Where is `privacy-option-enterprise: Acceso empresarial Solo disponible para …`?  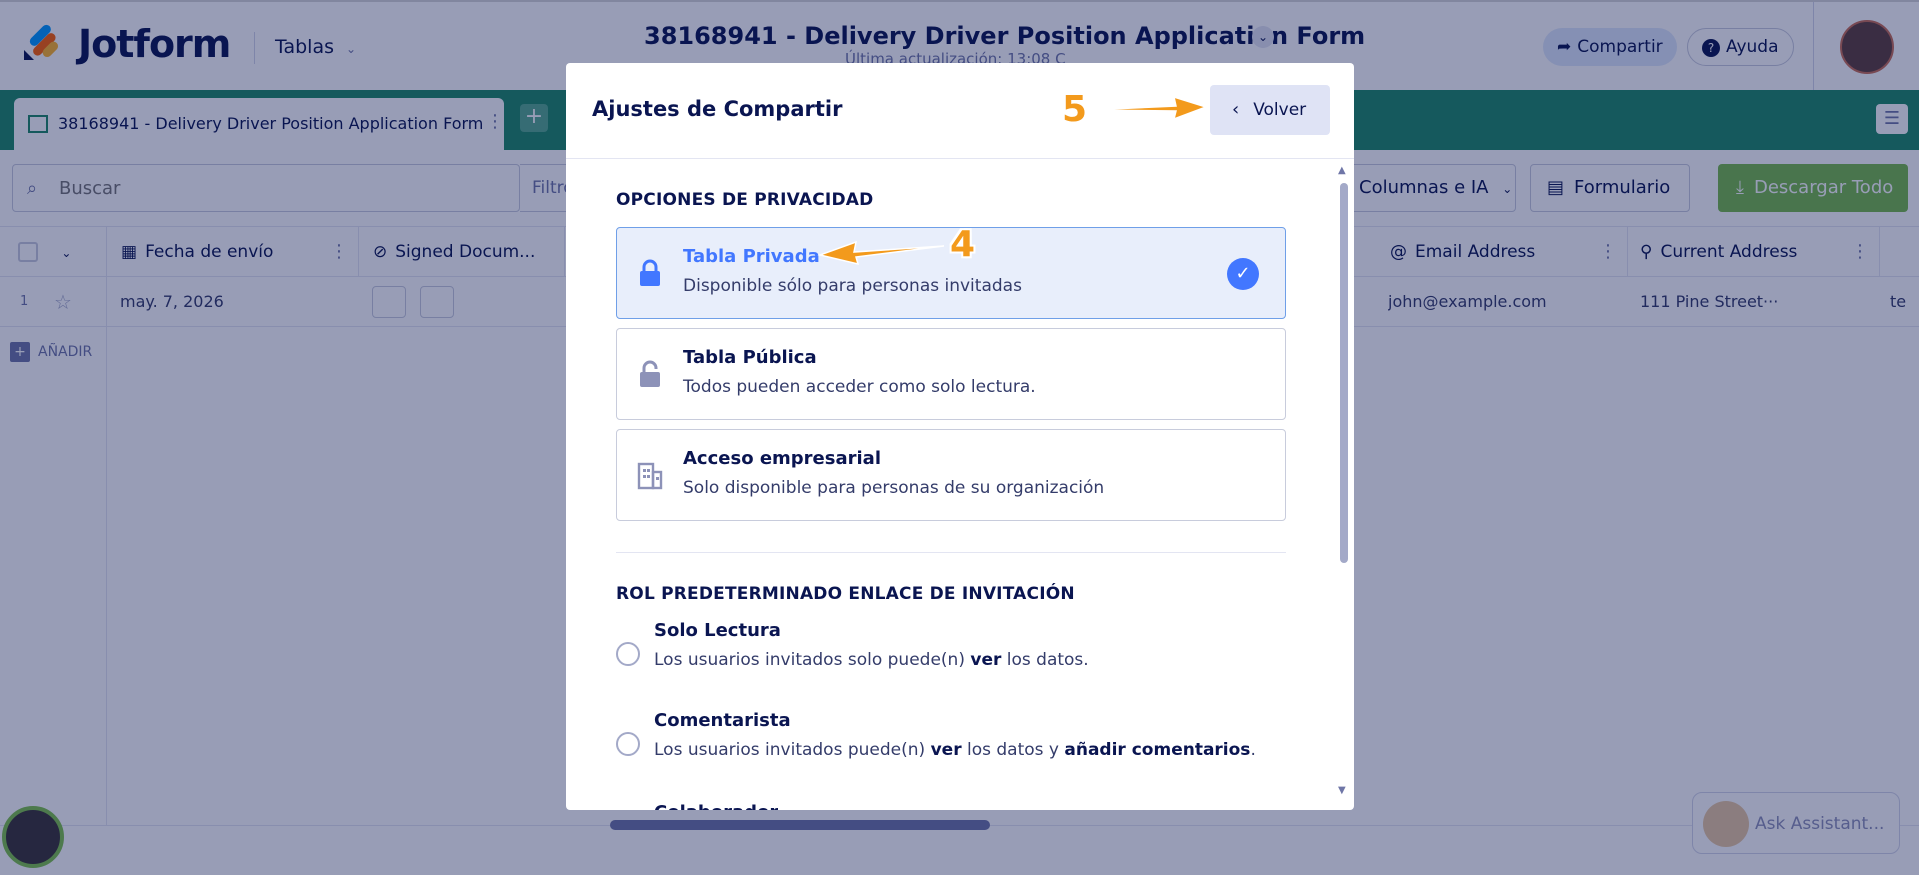 privacy-option-enterprise: Acceso empresarial Solo disponible para … is located at coordinates (951, 475).